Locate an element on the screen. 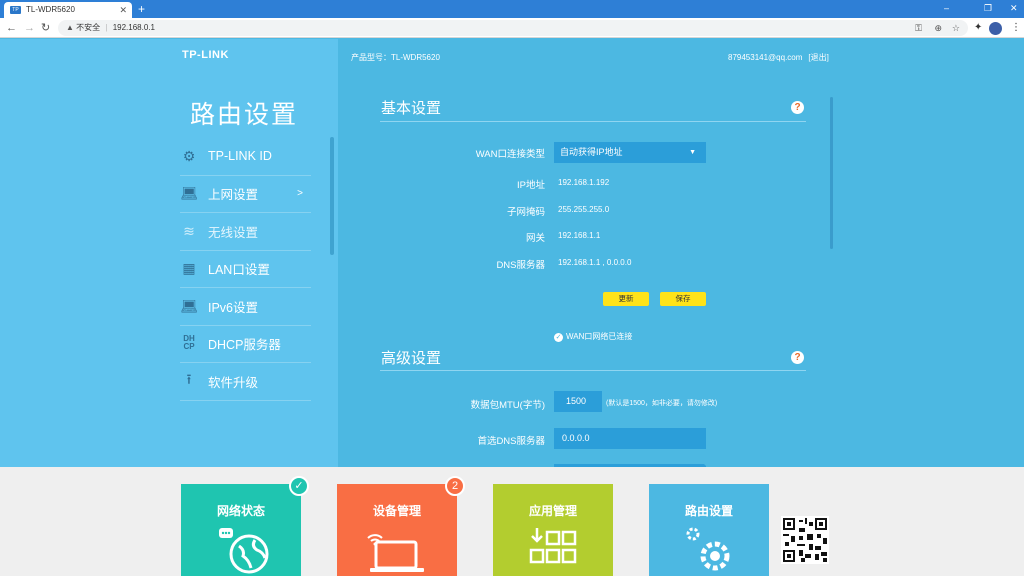  new-tab-button: + is located at coordinates (141, 9).